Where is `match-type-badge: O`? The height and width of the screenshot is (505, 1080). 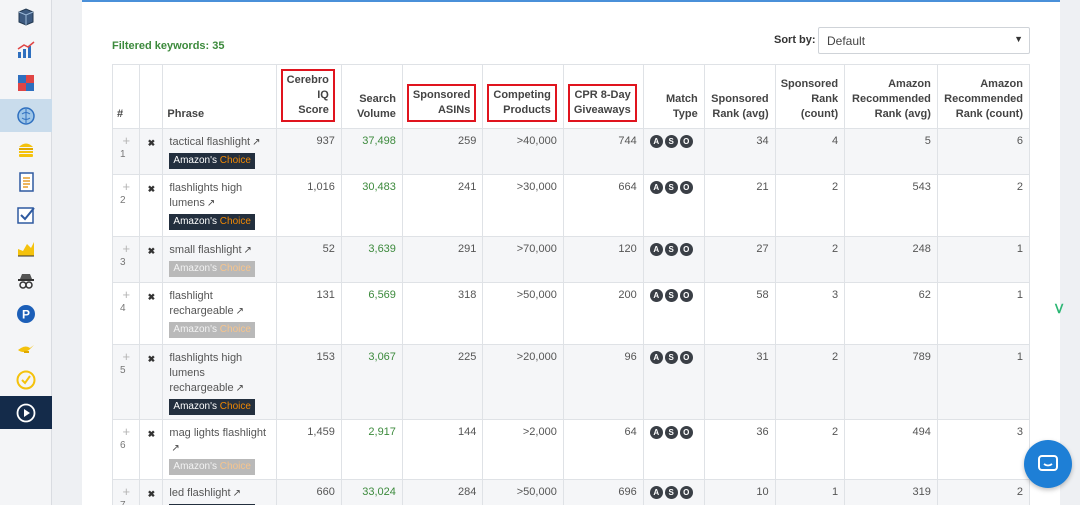
match-type-badge: O is located at coordinates (686, 492).